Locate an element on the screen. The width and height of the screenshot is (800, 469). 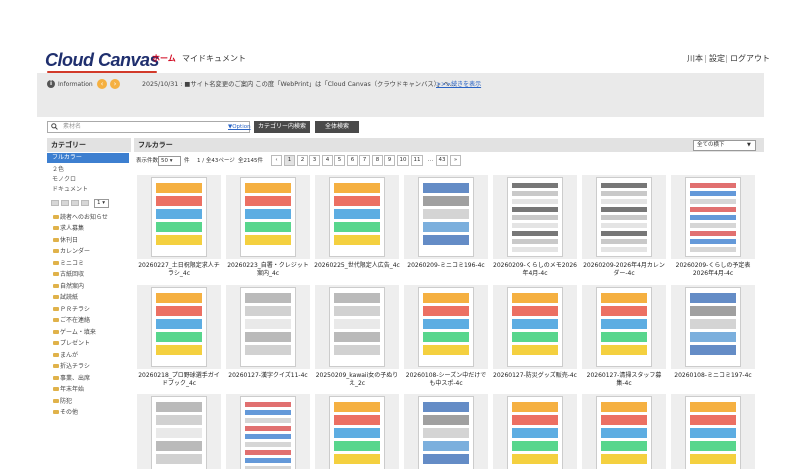
folder-item: 試読紙 is located at coordinates (65, 298).